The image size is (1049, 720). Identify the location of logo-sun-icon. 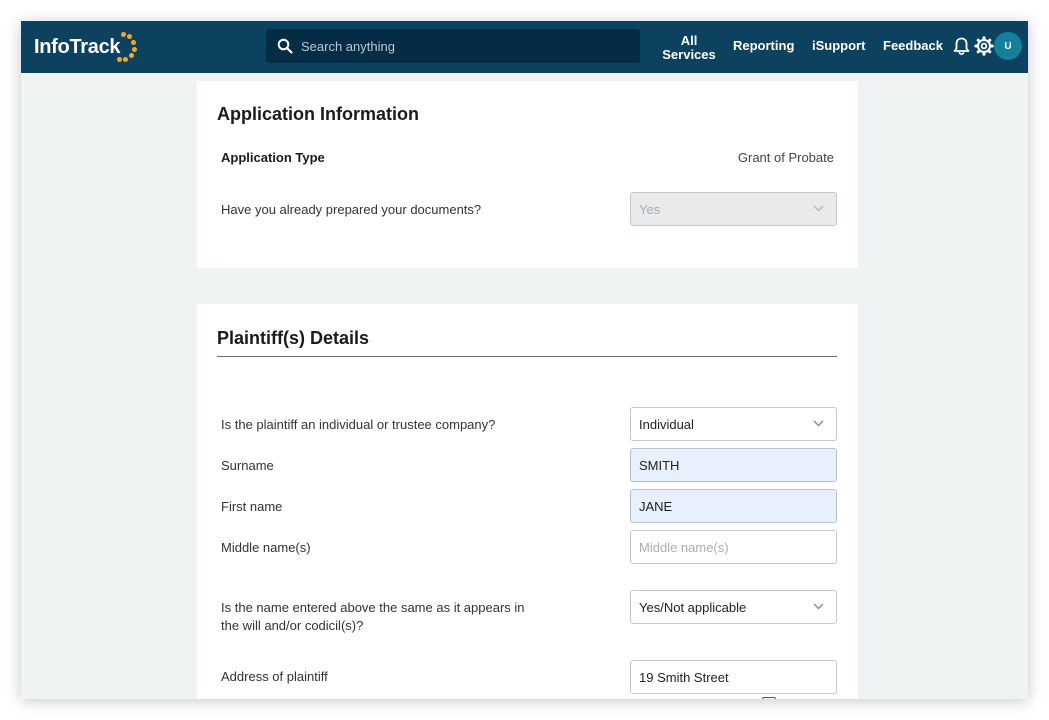
(127, 47).